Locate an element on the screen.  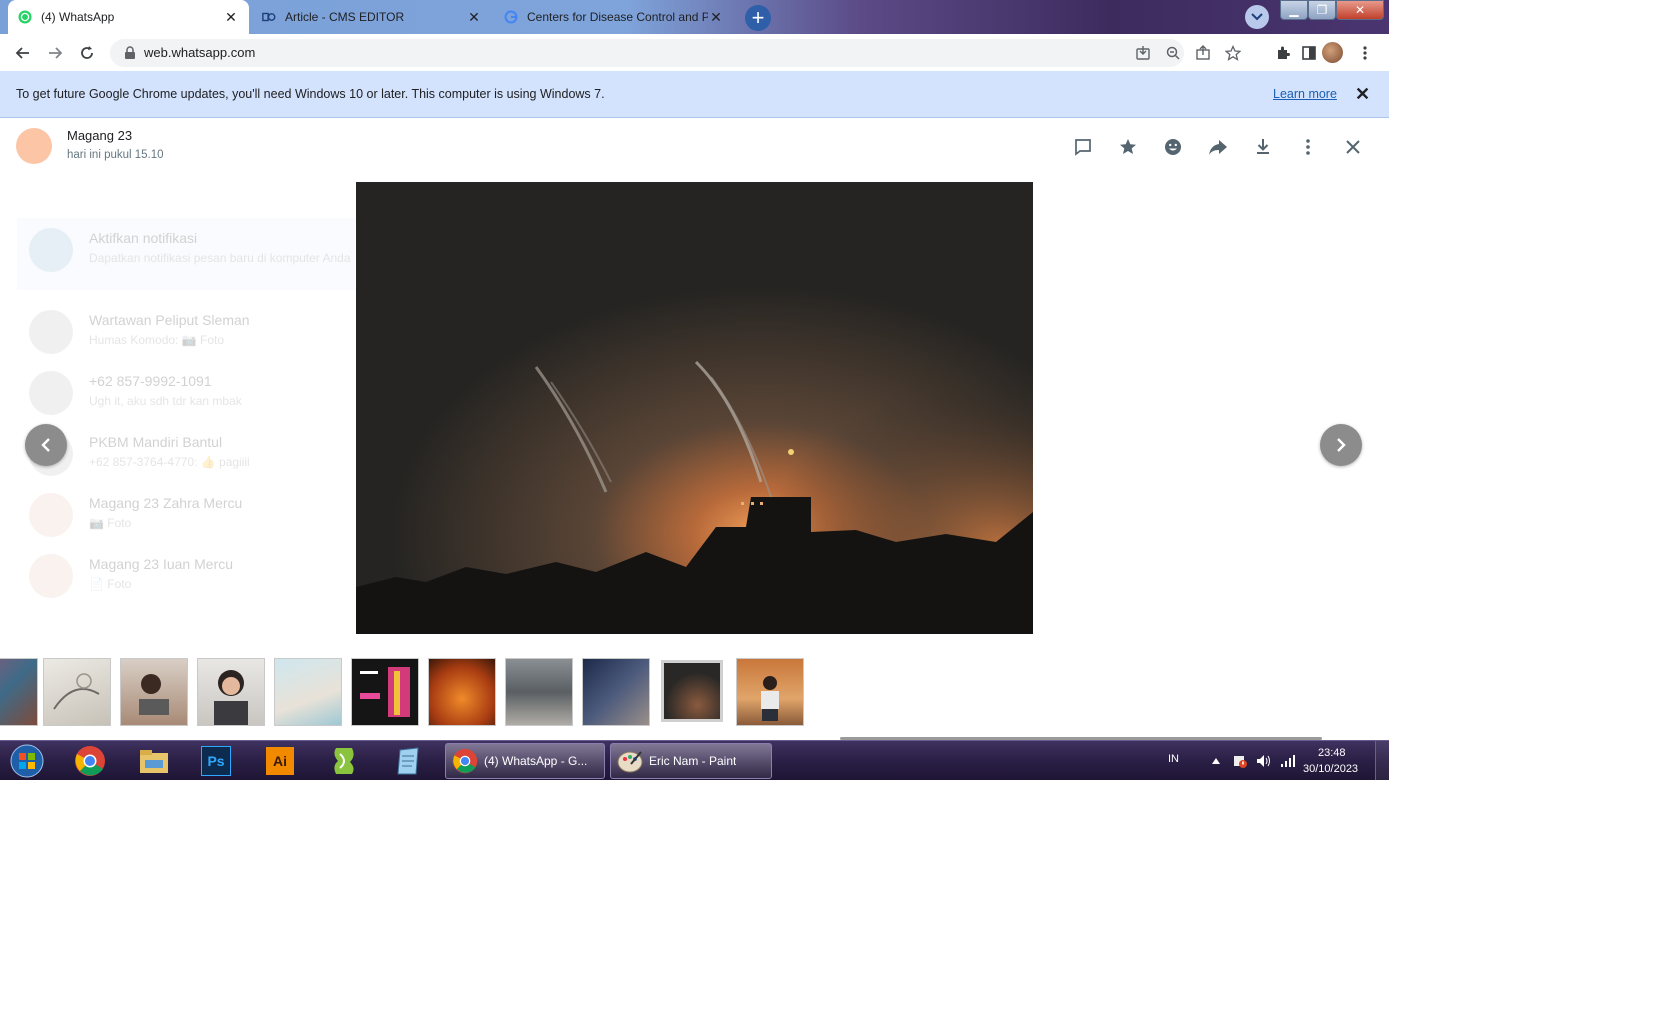
chat-name: +62 857-9992-1091 is located at coordinates (150, 381).